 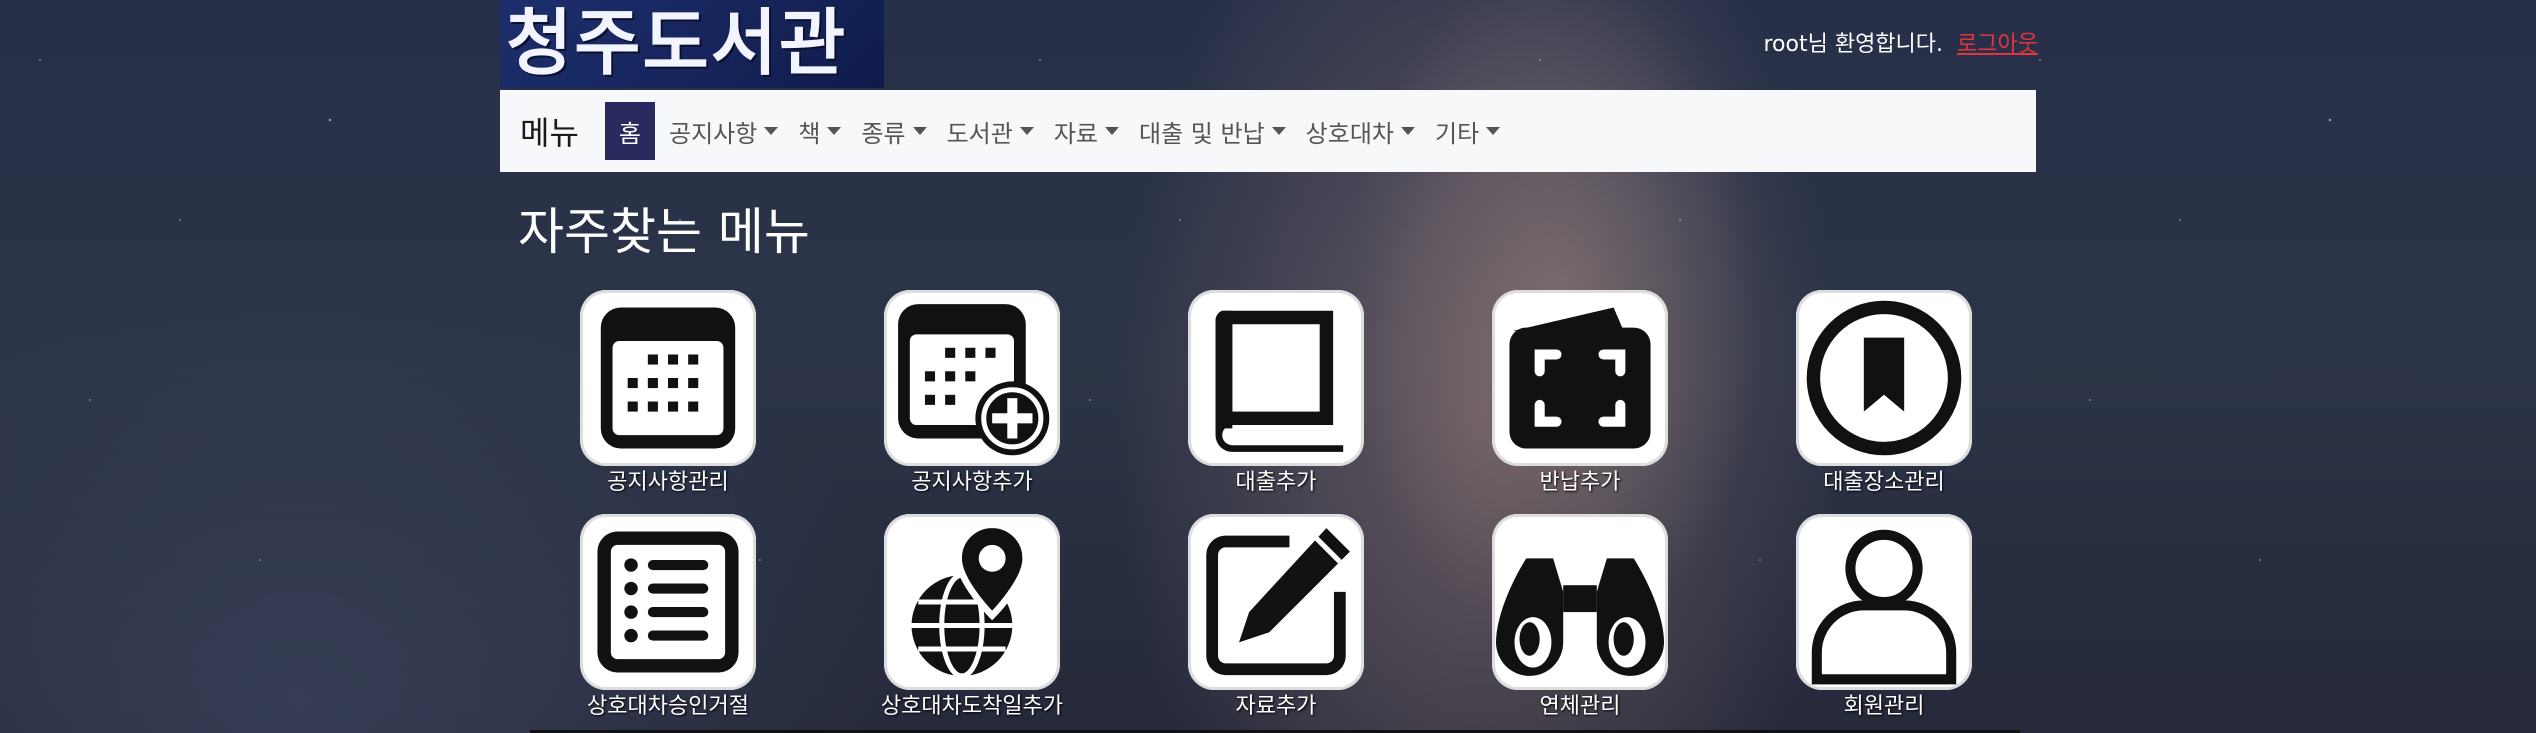 I want to click on wallet-scan-icon, so click(x=1580, y=378).